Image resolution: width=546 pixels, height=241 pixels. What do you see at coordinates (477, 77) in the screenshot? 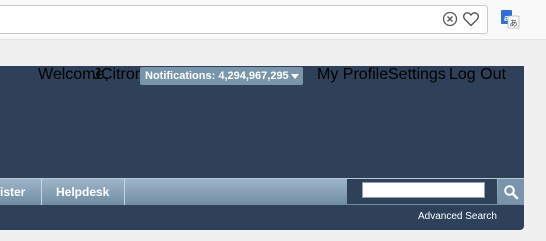
I see `log-out-link: Log Out` at bounding box center [477, 77].